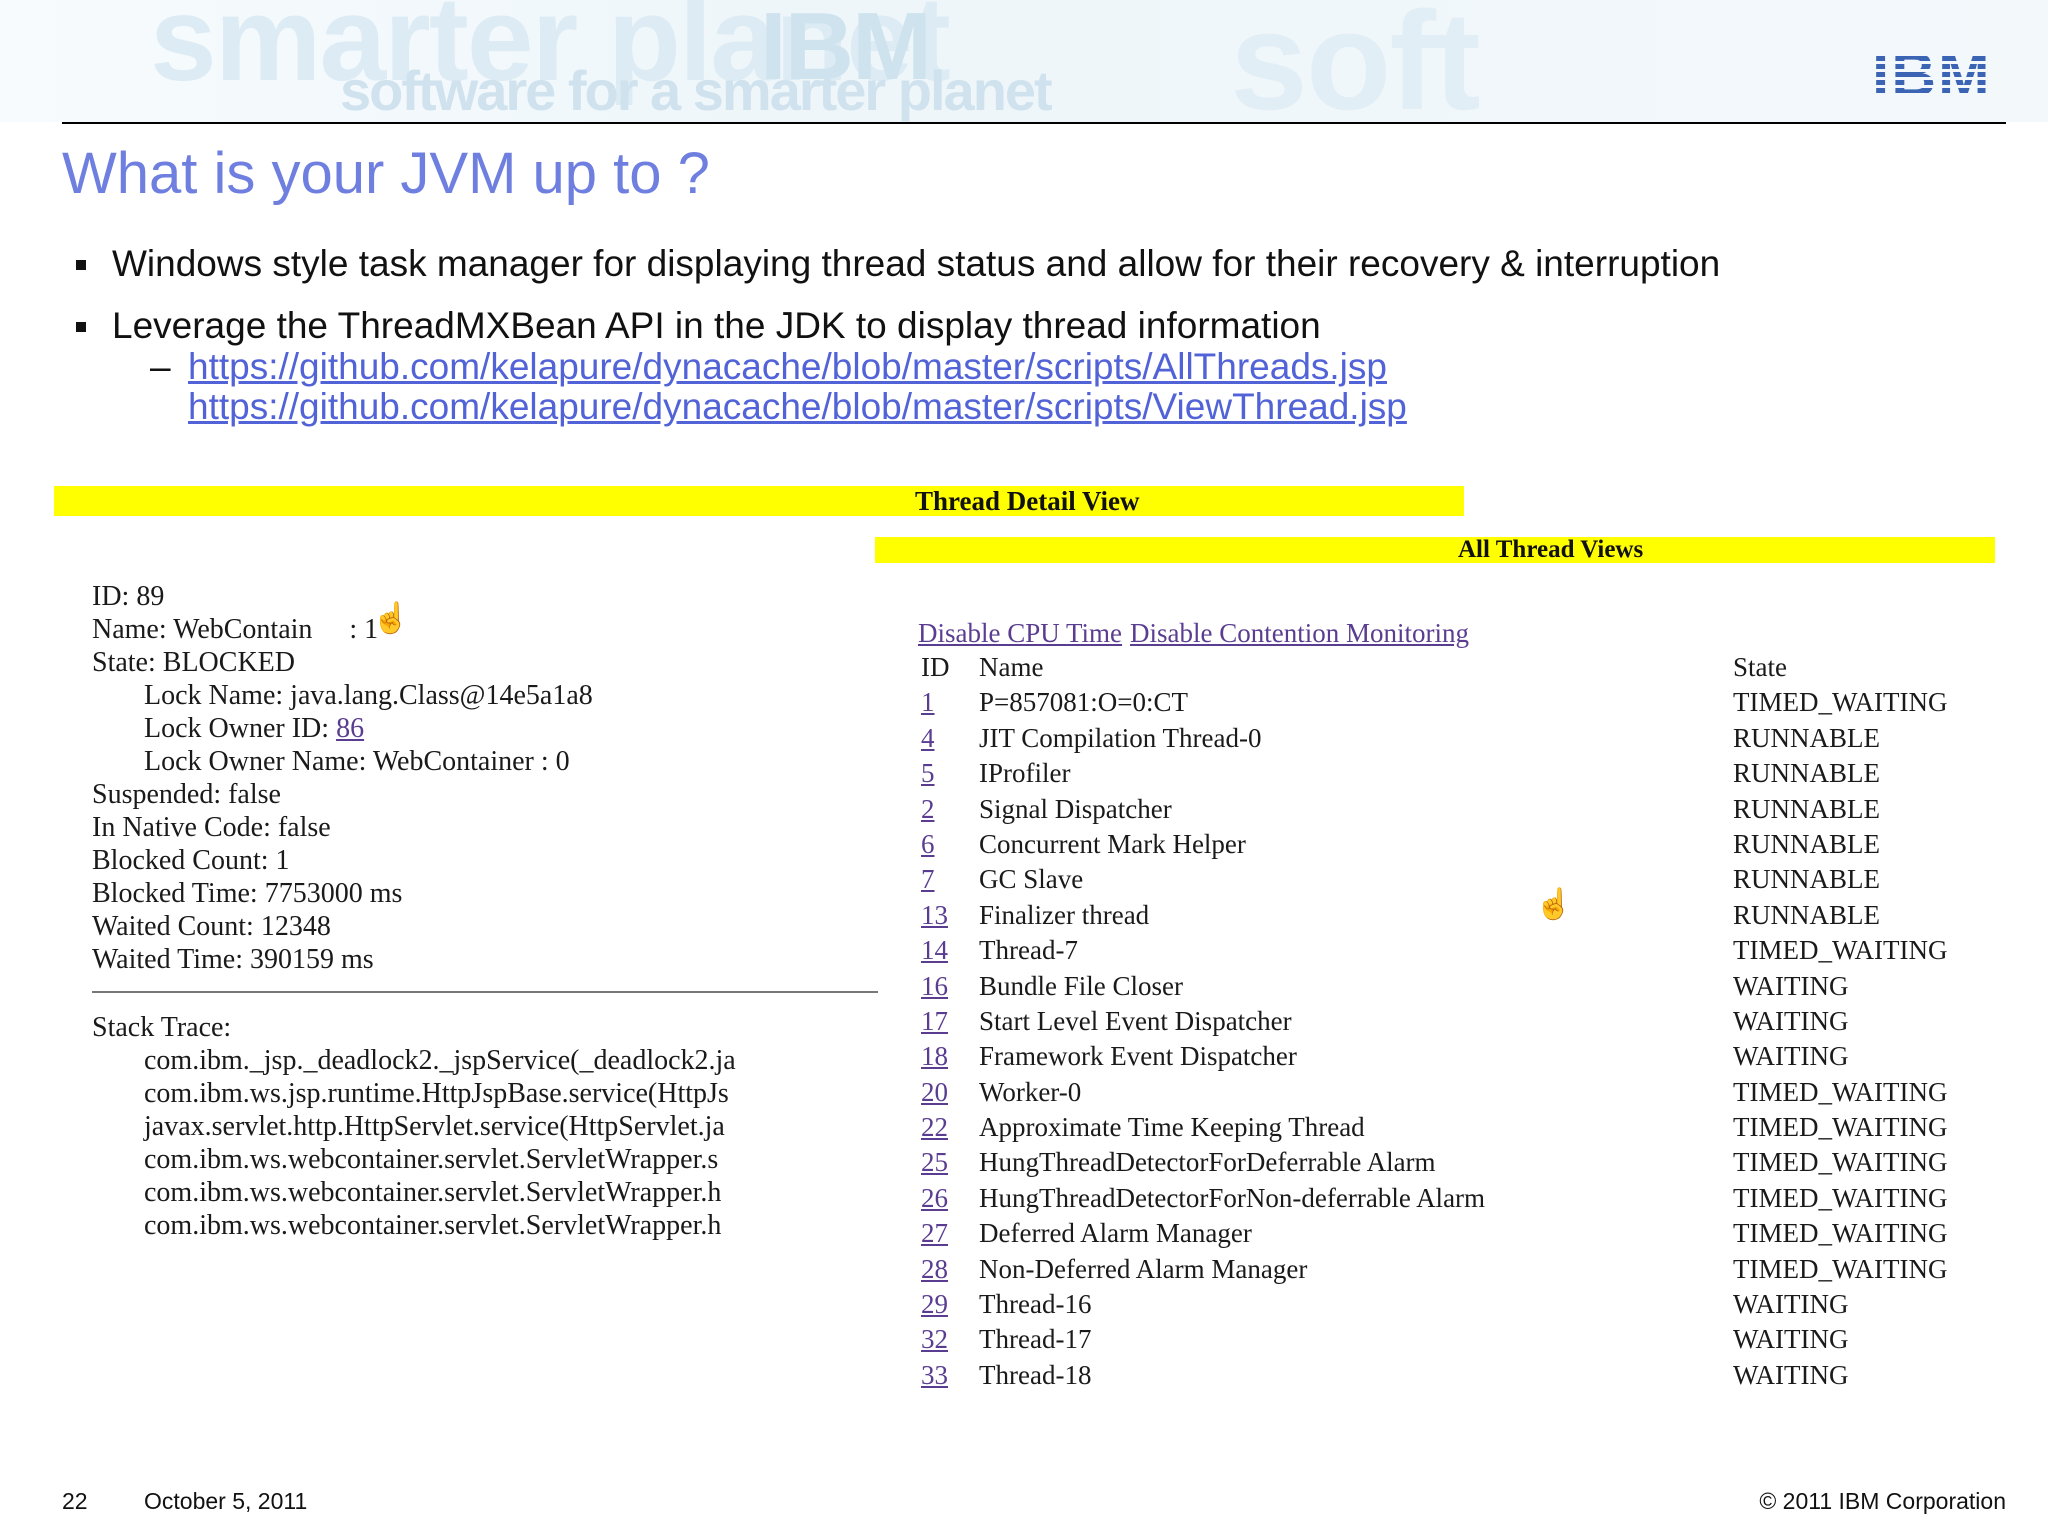  Describe the element at coordinates (1468, 1092) in the screenshot. I see `thread-row: 20 Worker-0 TIMED_WAITING` at that location.